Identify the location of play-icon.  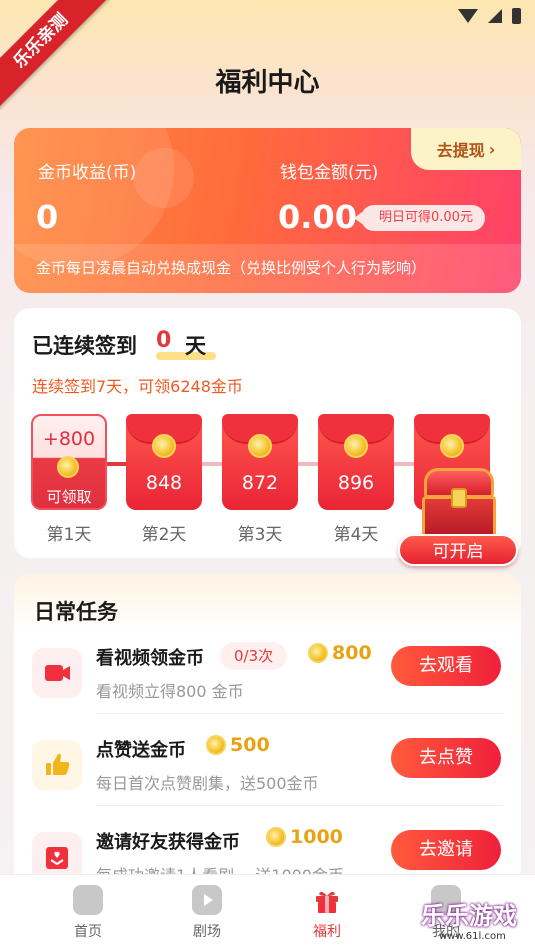
(207, 900).